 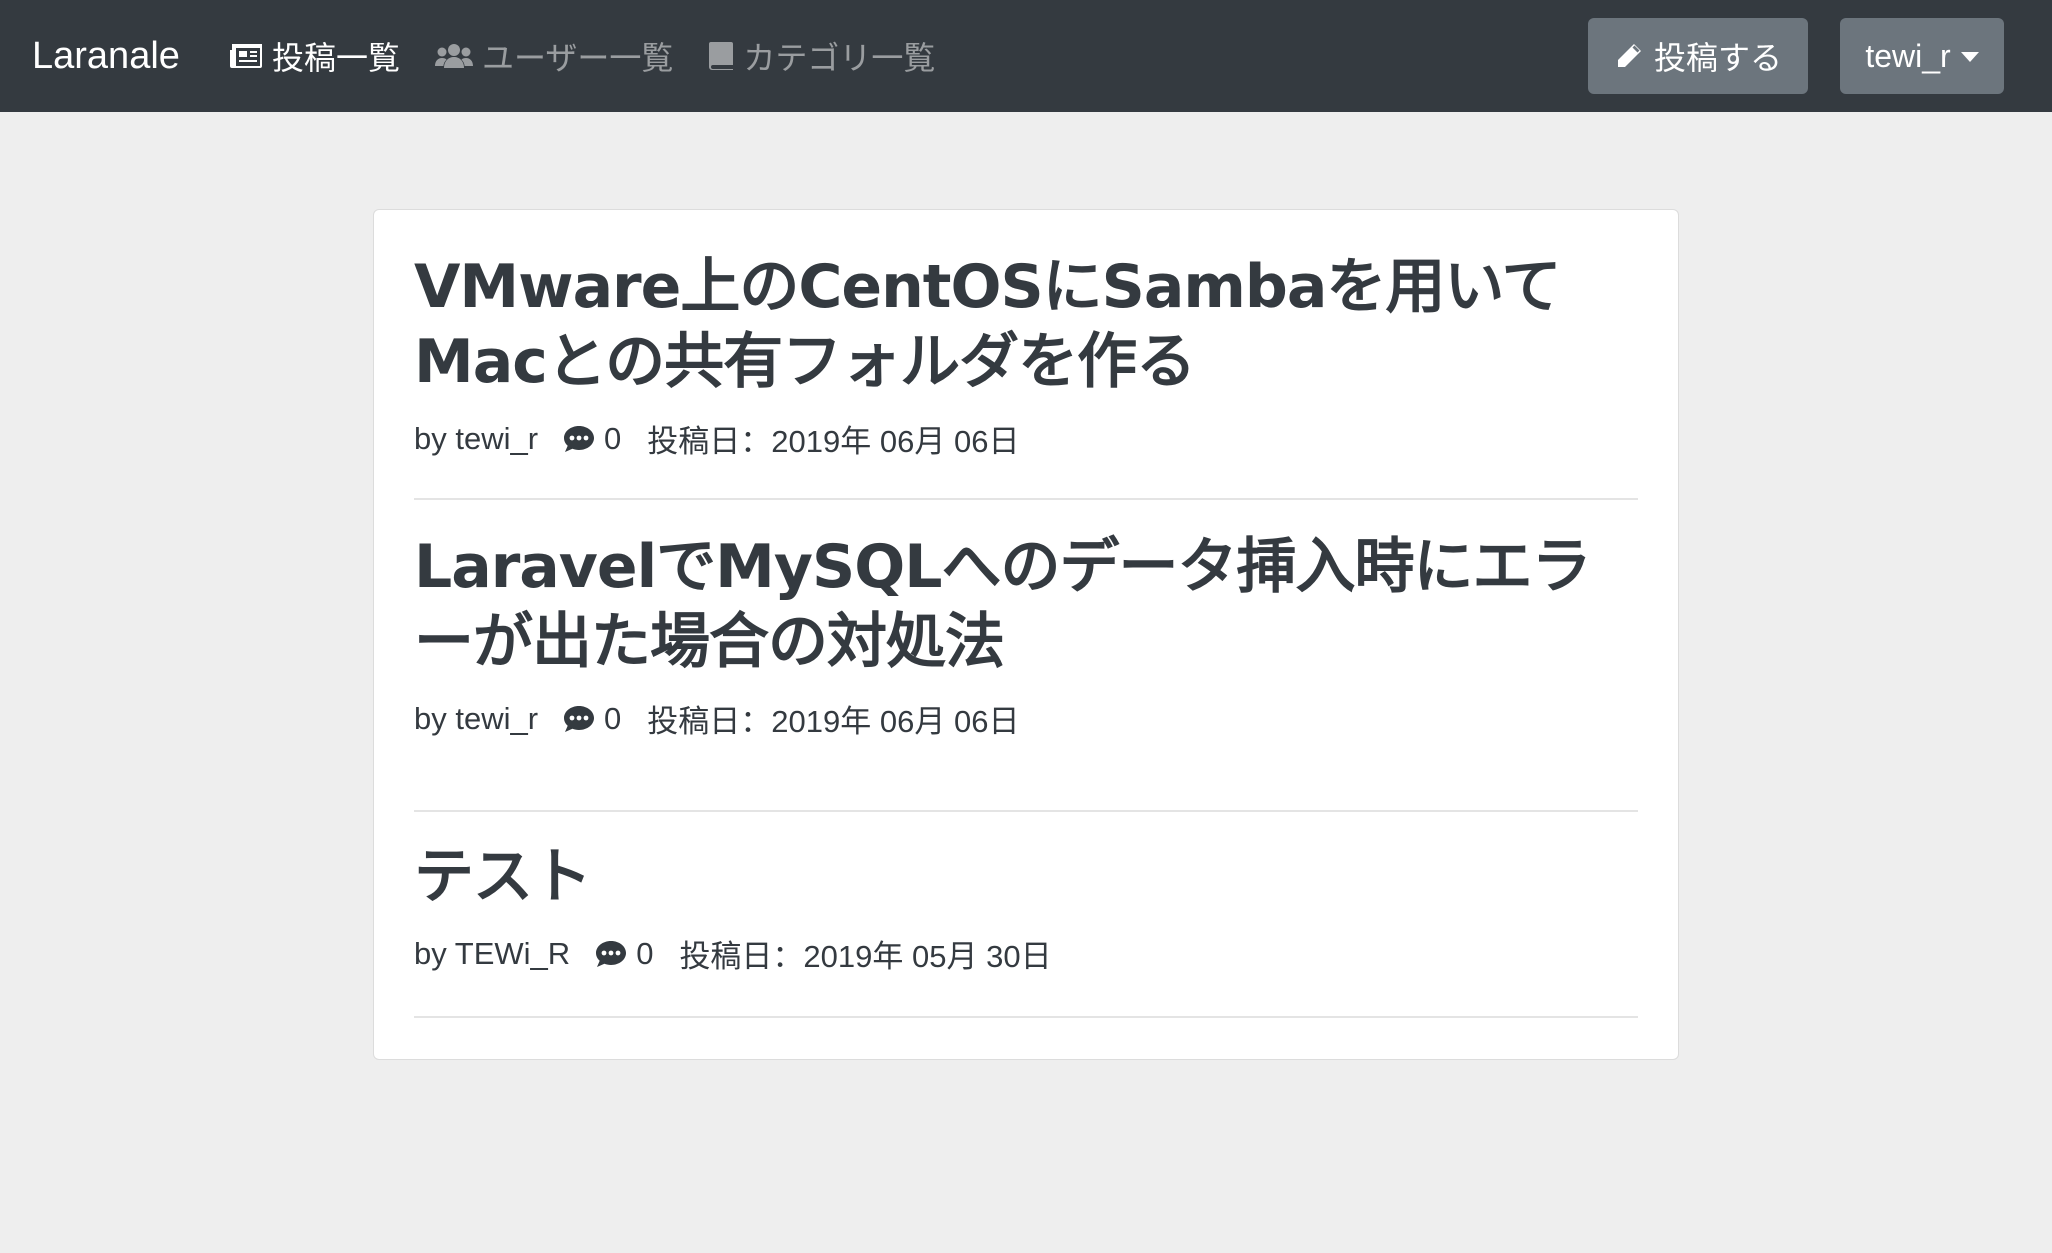 I want to click on nav-links: 投稿一覧 ユーザー一覧 カテゴリ一覧, so click(x=598, y=56).